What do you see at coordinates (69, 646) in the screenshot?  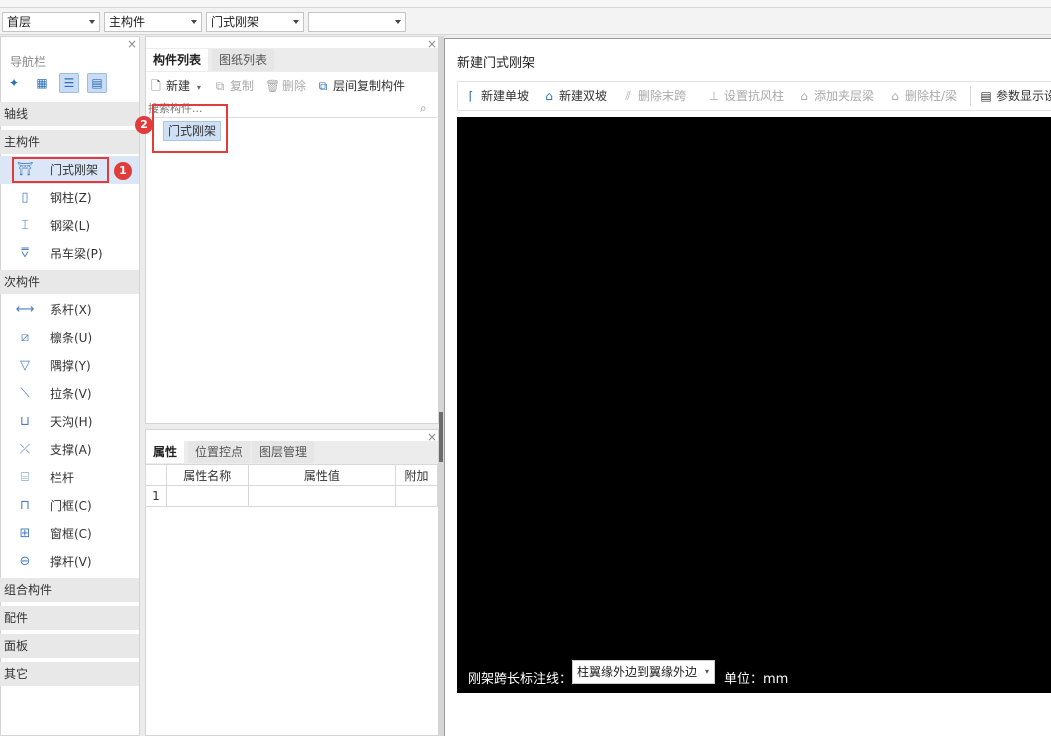 I see `category-panel: 面板` at bounding box center [69, 646].